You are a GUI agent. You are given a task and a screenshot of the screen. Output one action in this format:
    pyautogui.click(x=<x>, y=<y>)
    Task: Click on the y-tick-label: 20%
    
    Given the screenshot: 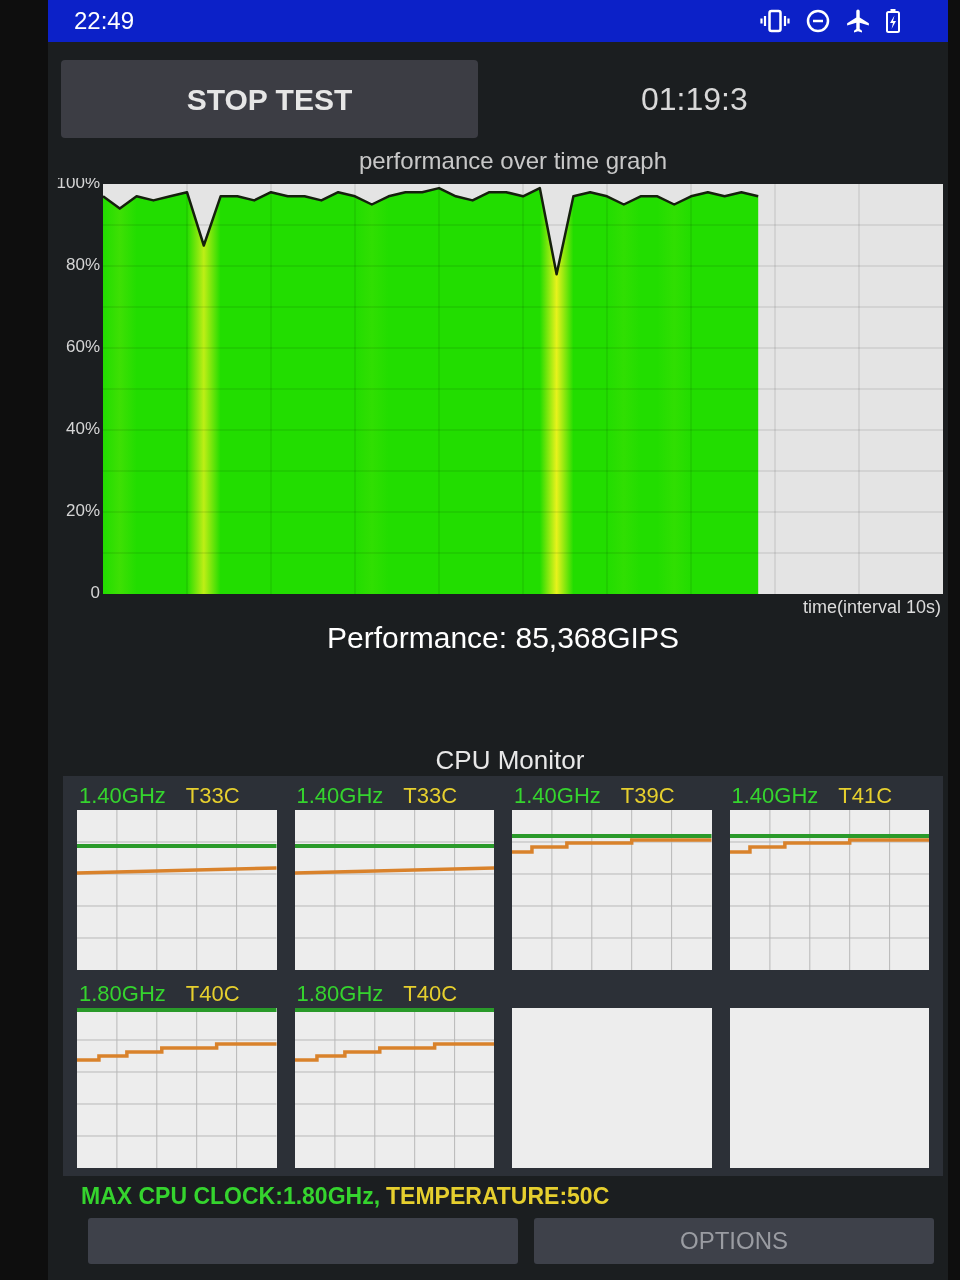 What is the action you would take?
    pyautogui.click(x=82, y=511)
    